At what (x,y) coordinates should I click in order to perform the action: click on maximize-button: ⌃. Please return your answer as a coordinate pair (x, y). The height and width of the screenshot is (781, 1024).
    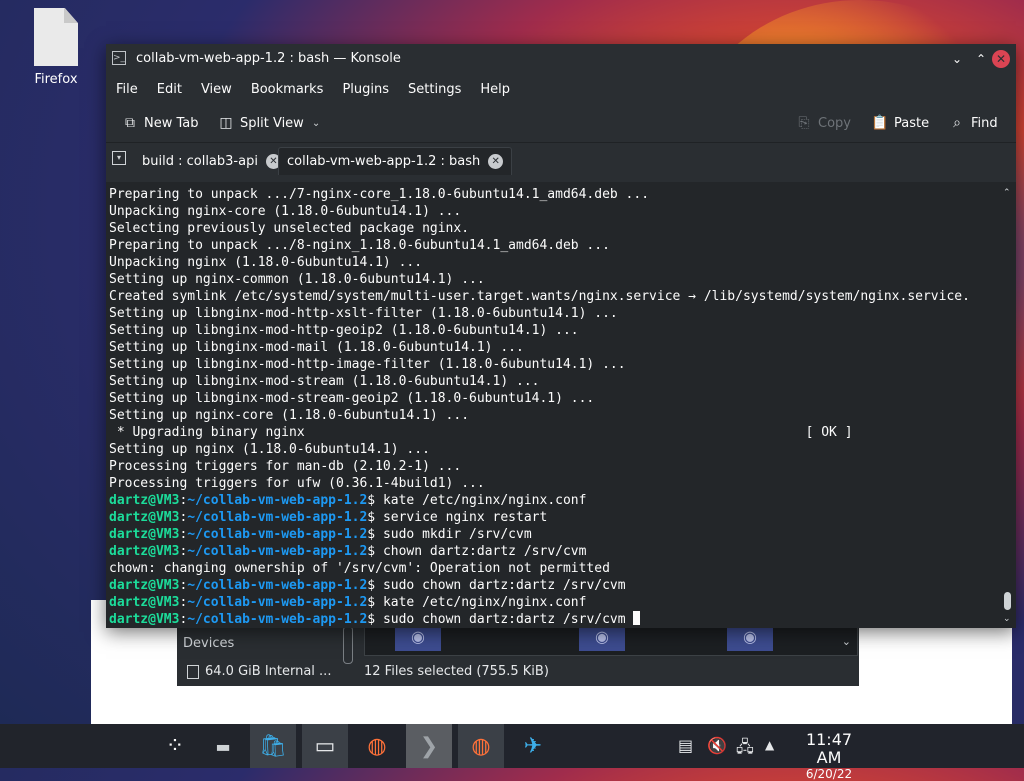
    Looking at the image, I should click on (981, 59).